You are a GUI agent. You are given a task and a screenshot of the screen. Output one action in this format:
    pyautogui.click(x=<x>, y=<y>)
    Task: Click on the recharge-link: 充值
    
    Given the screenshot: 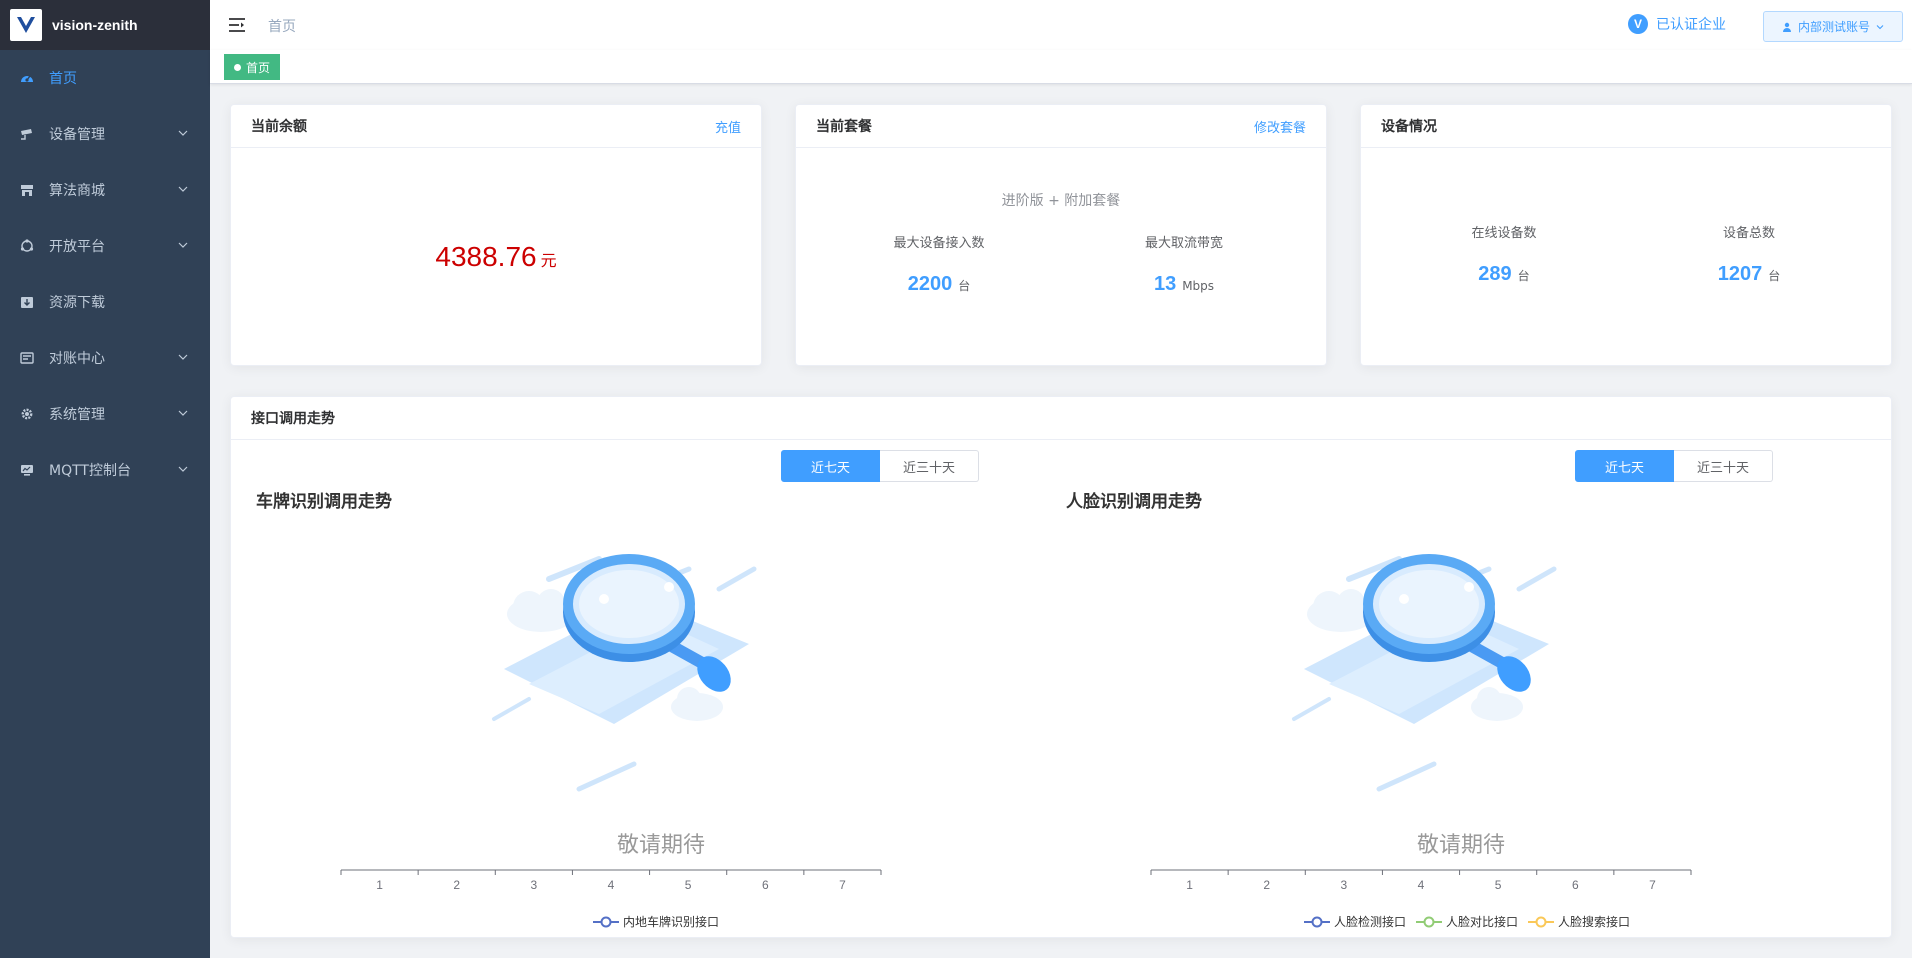 What is the action you would take?
    pyautogui.click(x=728, y=126)
    